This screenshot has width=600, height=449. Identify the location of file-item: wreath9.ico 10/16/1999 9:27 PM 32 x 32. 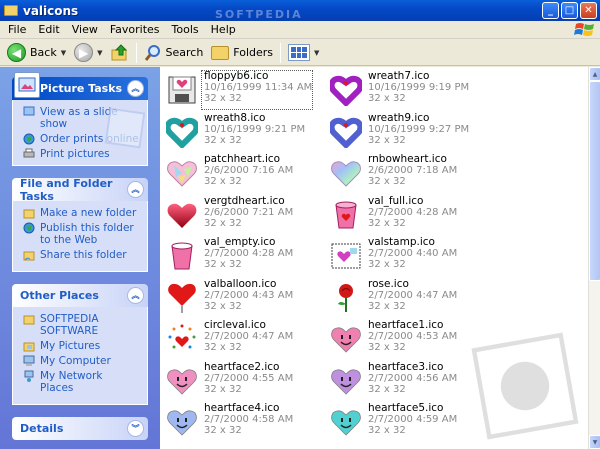
(411, 131).